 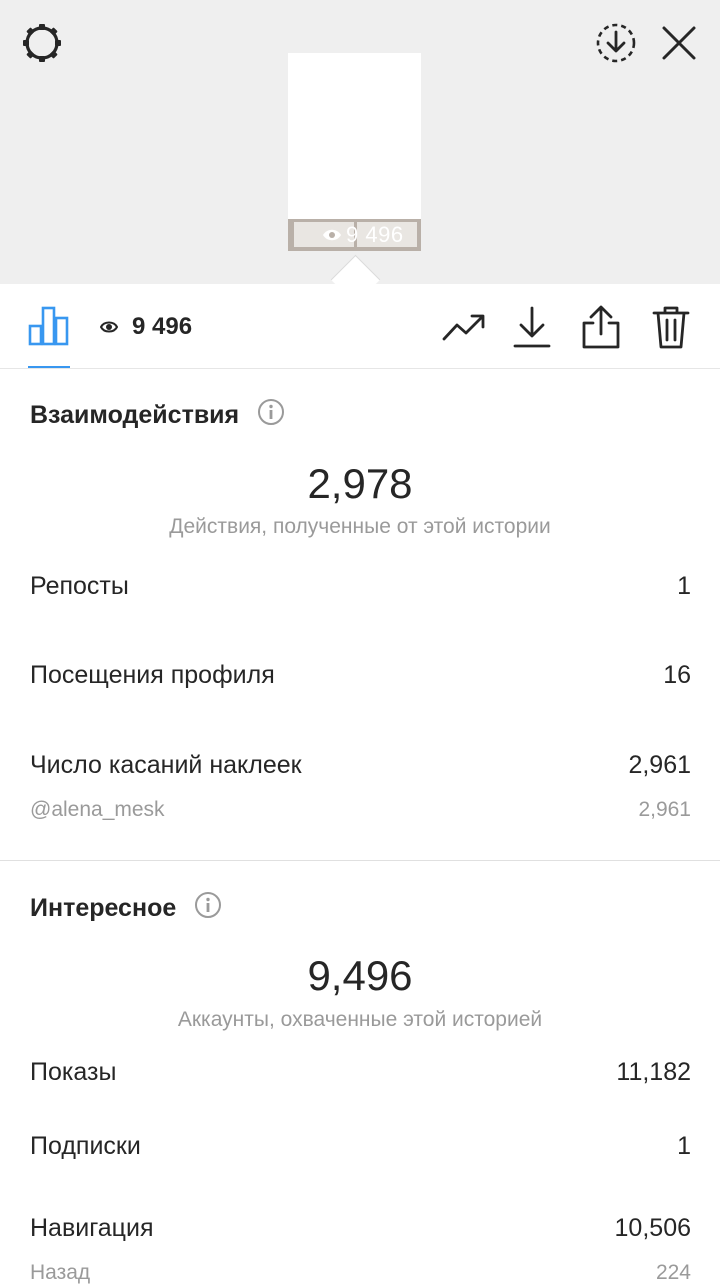 What do you see at coordinates (532, 329) in the screenshot?
I see `download-icon` at bounding box center [532, 329].